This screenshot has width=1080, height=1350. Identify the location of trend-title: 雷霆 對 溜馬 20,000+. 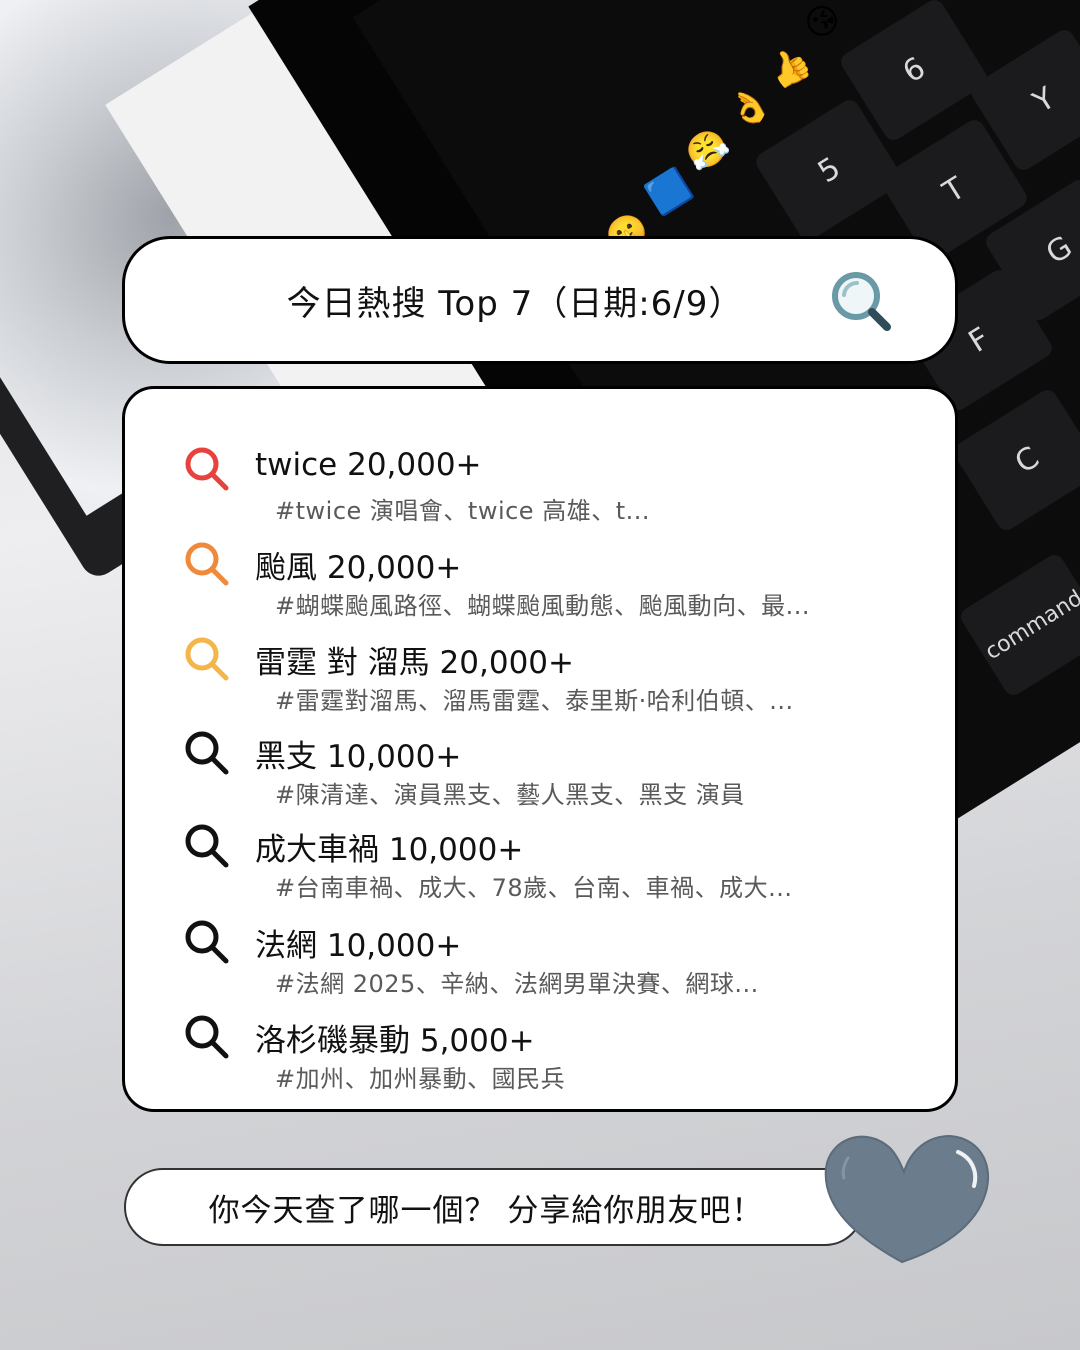
(415, 663).